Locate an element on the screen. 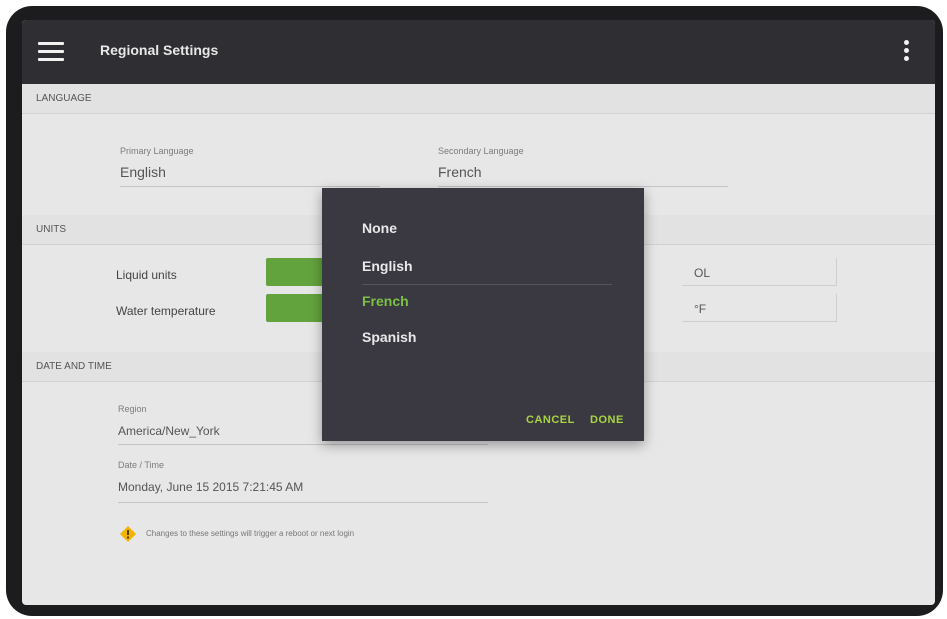  dialog-divider is located at coordinates (487, 284).